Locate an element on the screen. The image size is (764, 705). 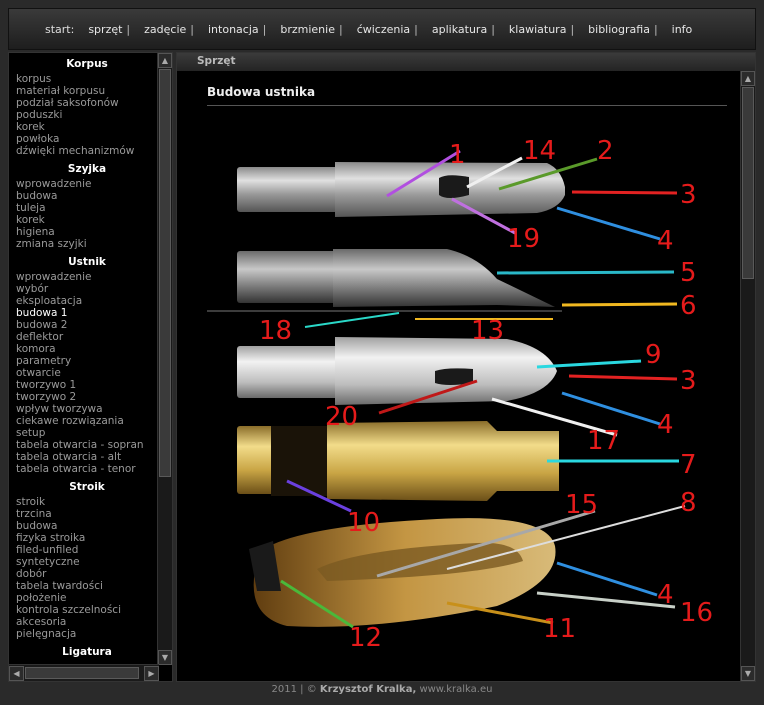
footer: 2011 | © Krzysztof Kralka, www.kralka.eu is located at coordinates (382, 690).